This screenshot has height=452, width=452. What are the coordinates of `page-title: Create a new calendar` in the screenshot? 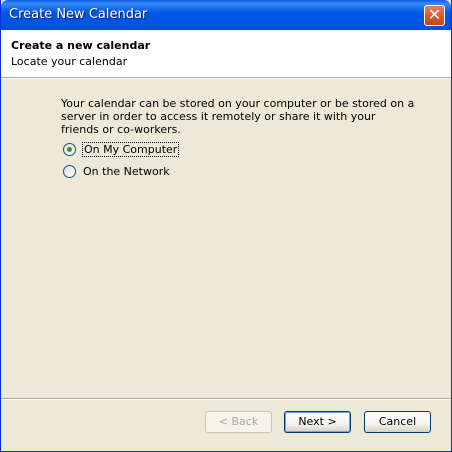 It's located at (81, 45).